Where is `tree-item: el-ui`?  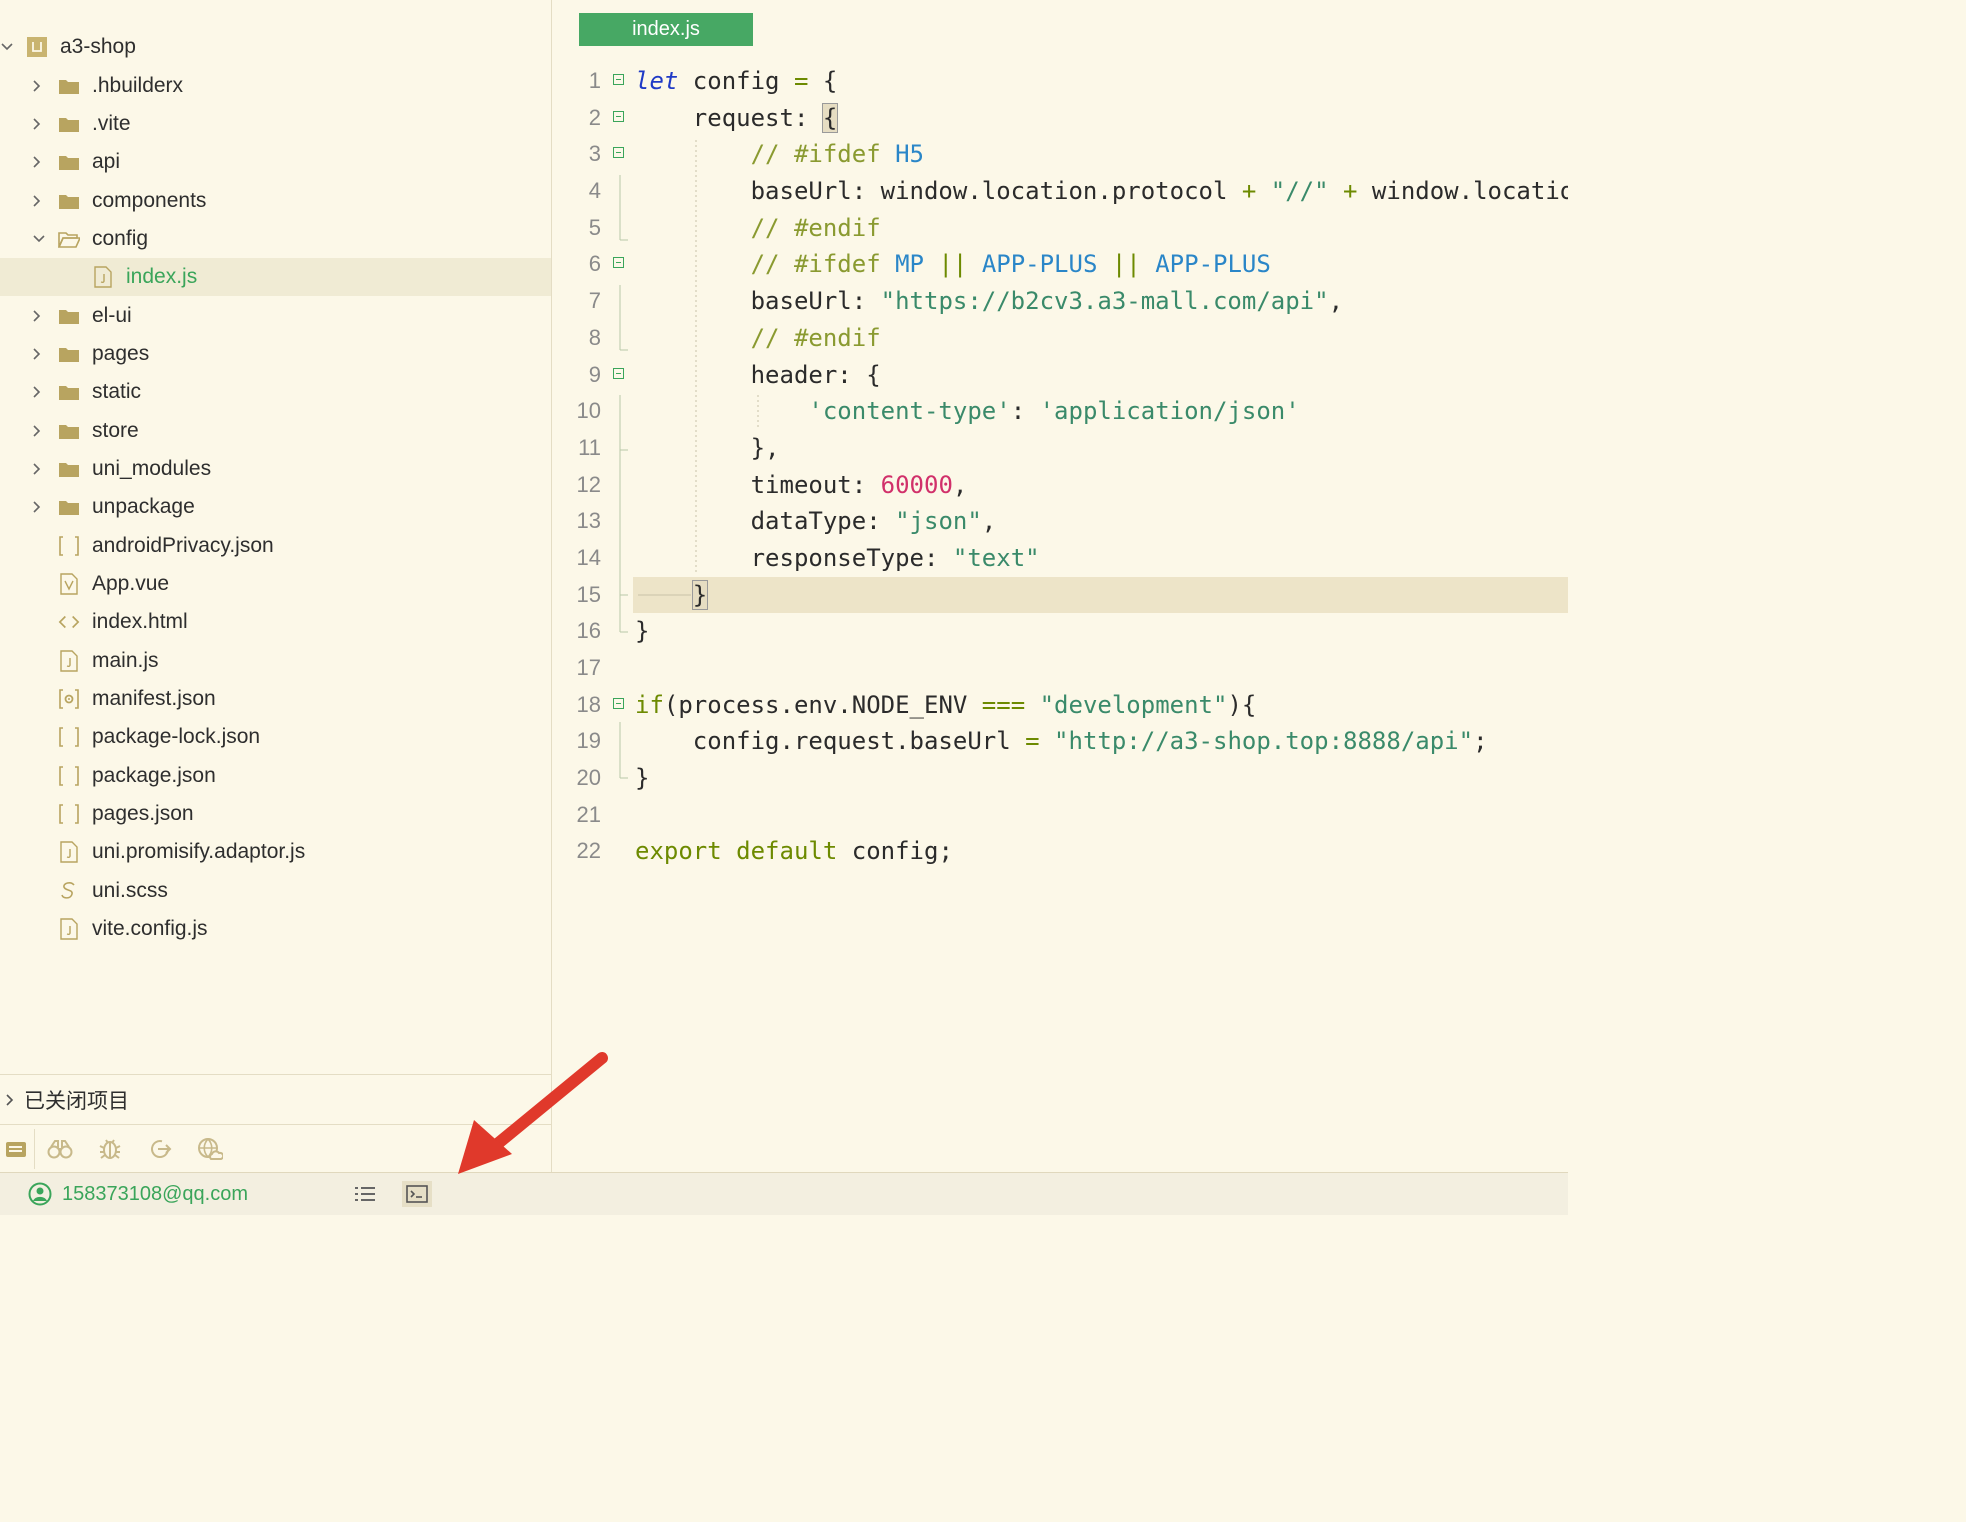 tree-item: el-ui is located at coordinates (275, 315).